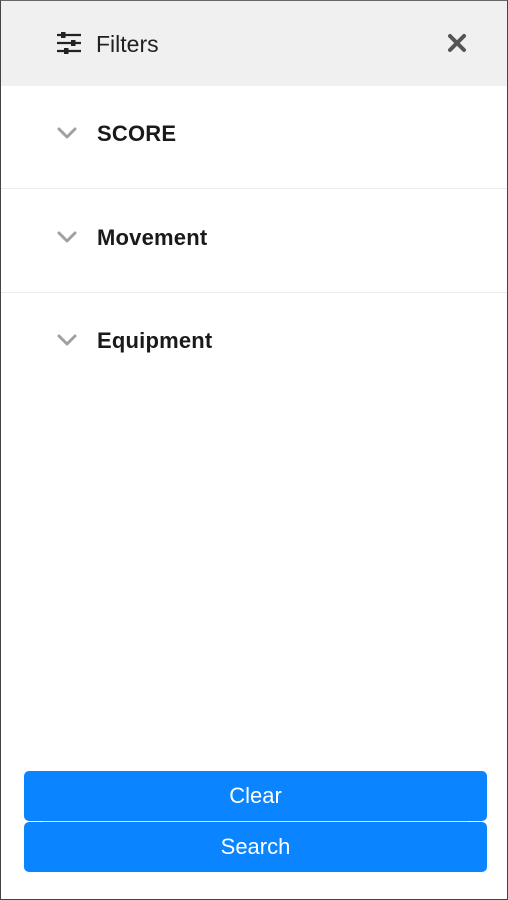  Describe the element at coordinates (254, 137) in the screenshot. I see `section-score: SCORE` at that location.